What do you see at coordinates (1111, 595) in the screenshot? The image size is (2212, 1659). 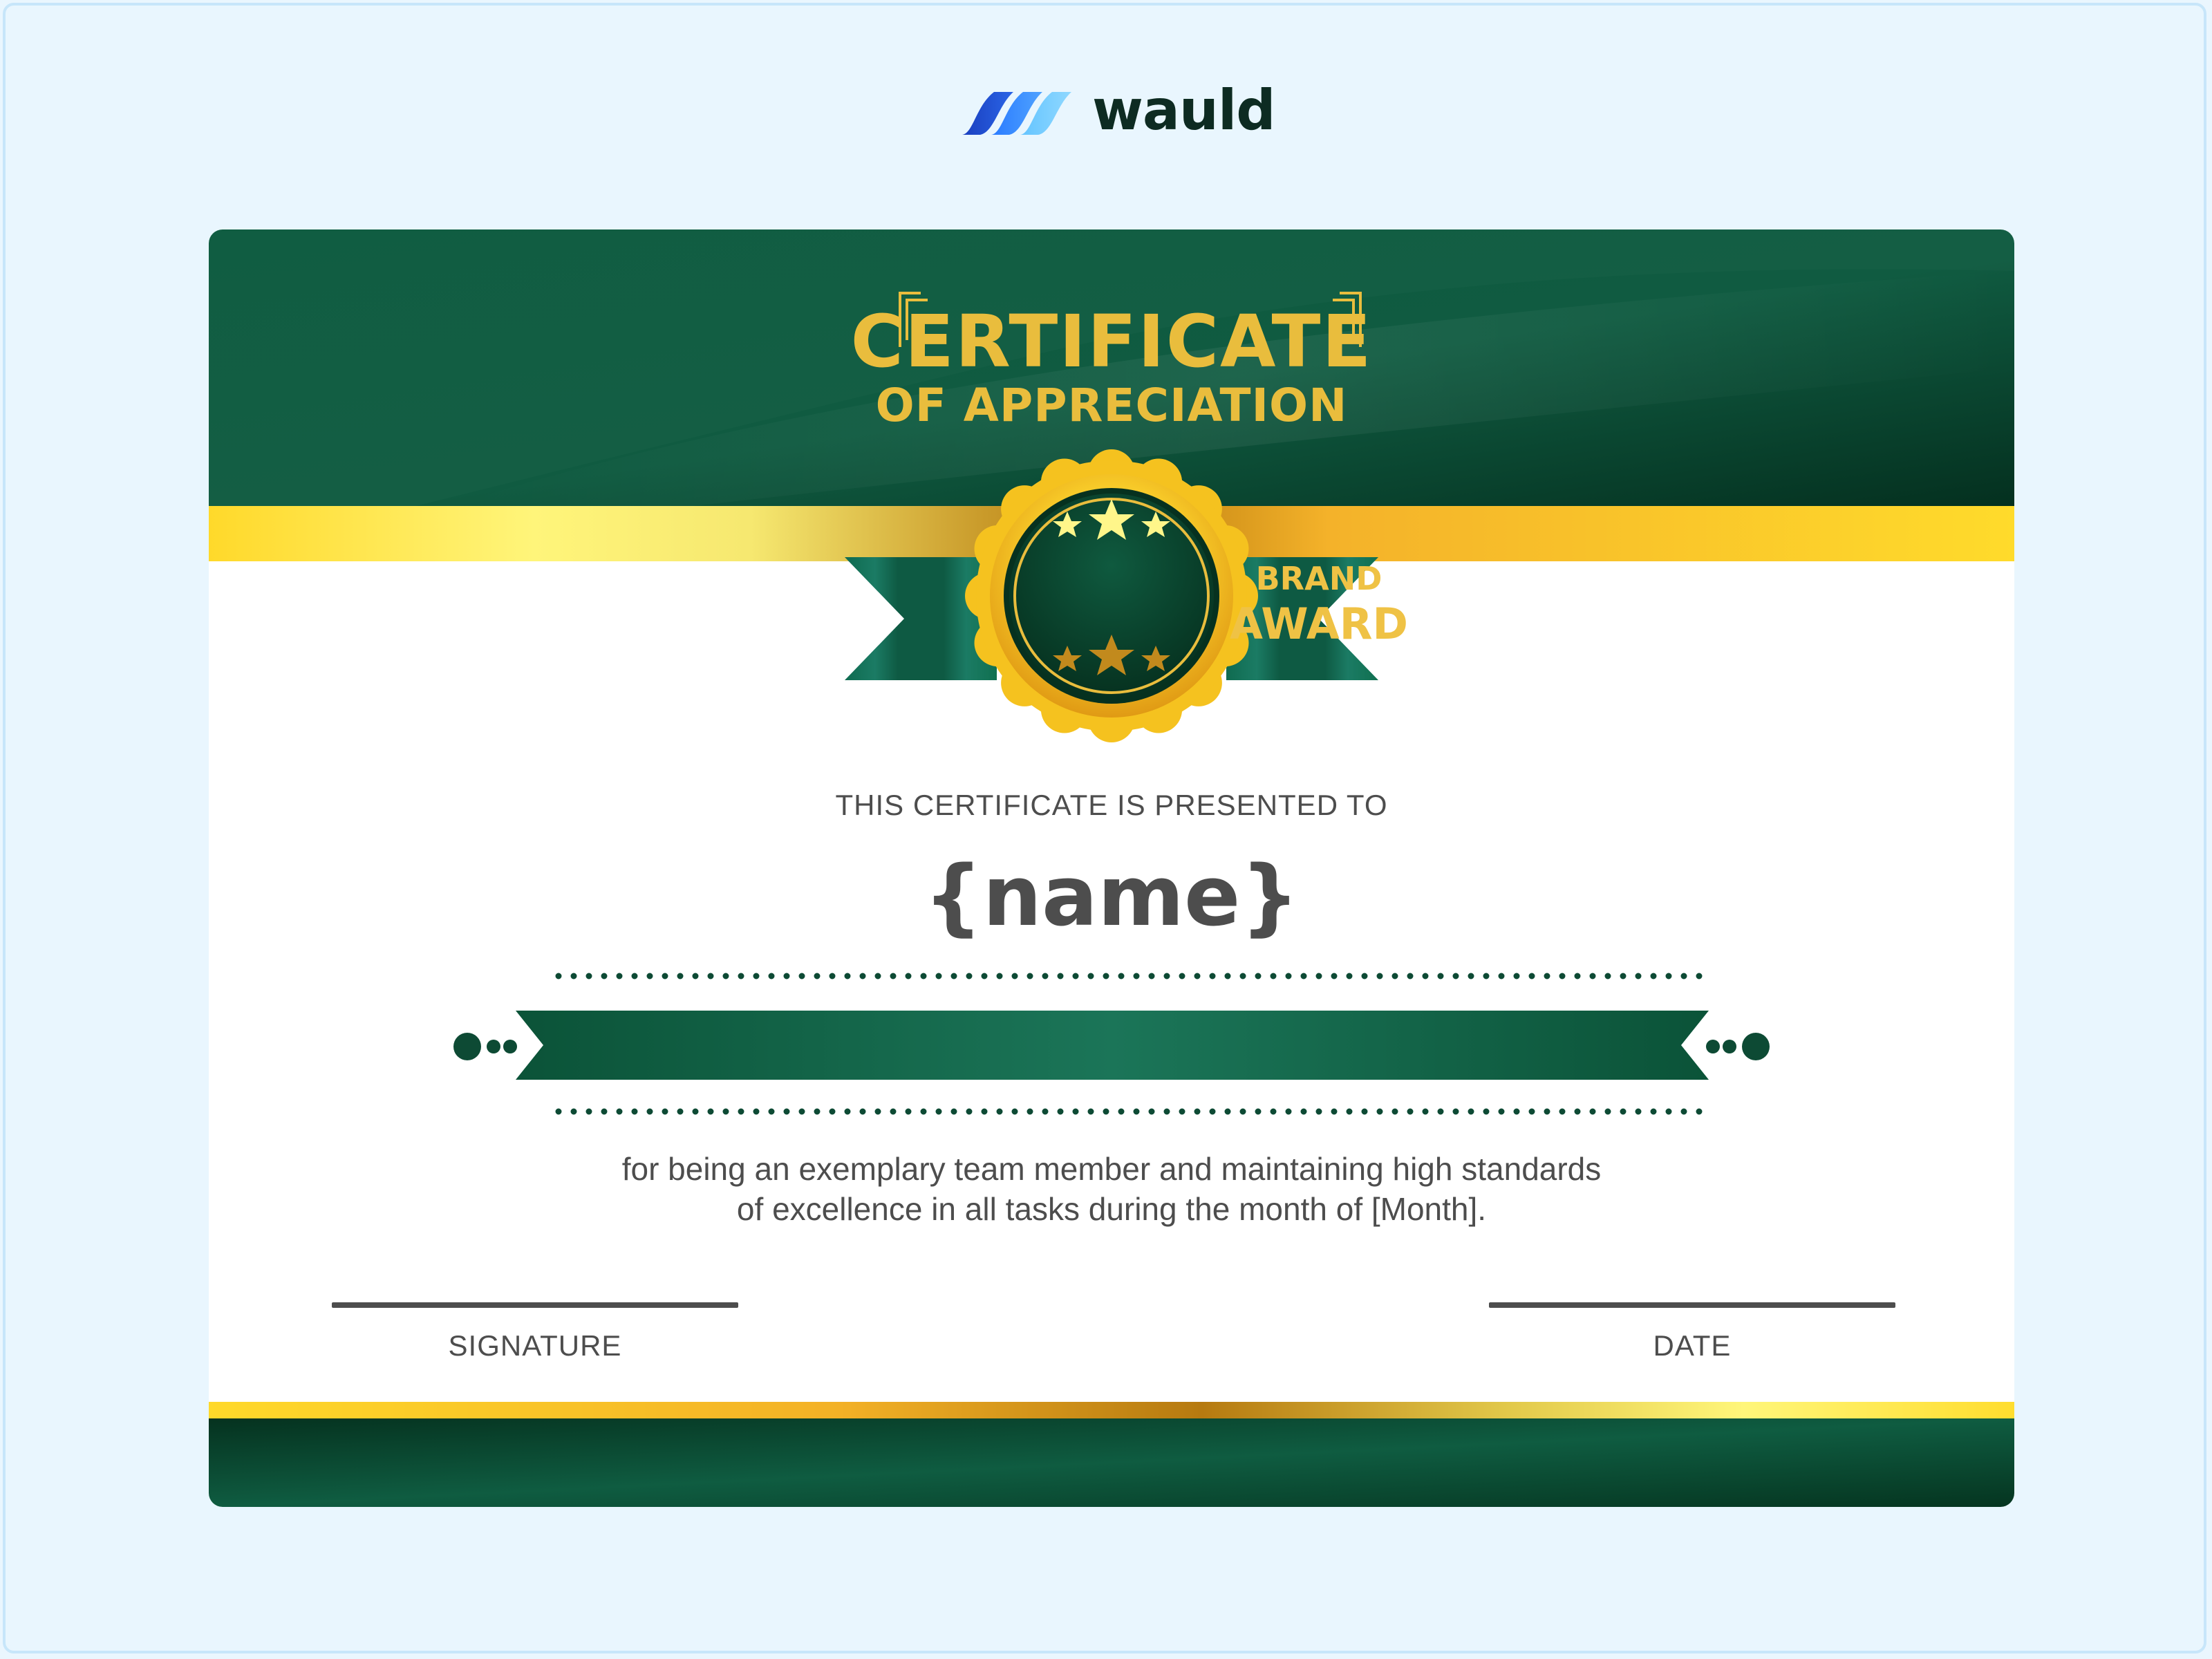 I see `award-seal-icon` at bounding box center [1111, 595].